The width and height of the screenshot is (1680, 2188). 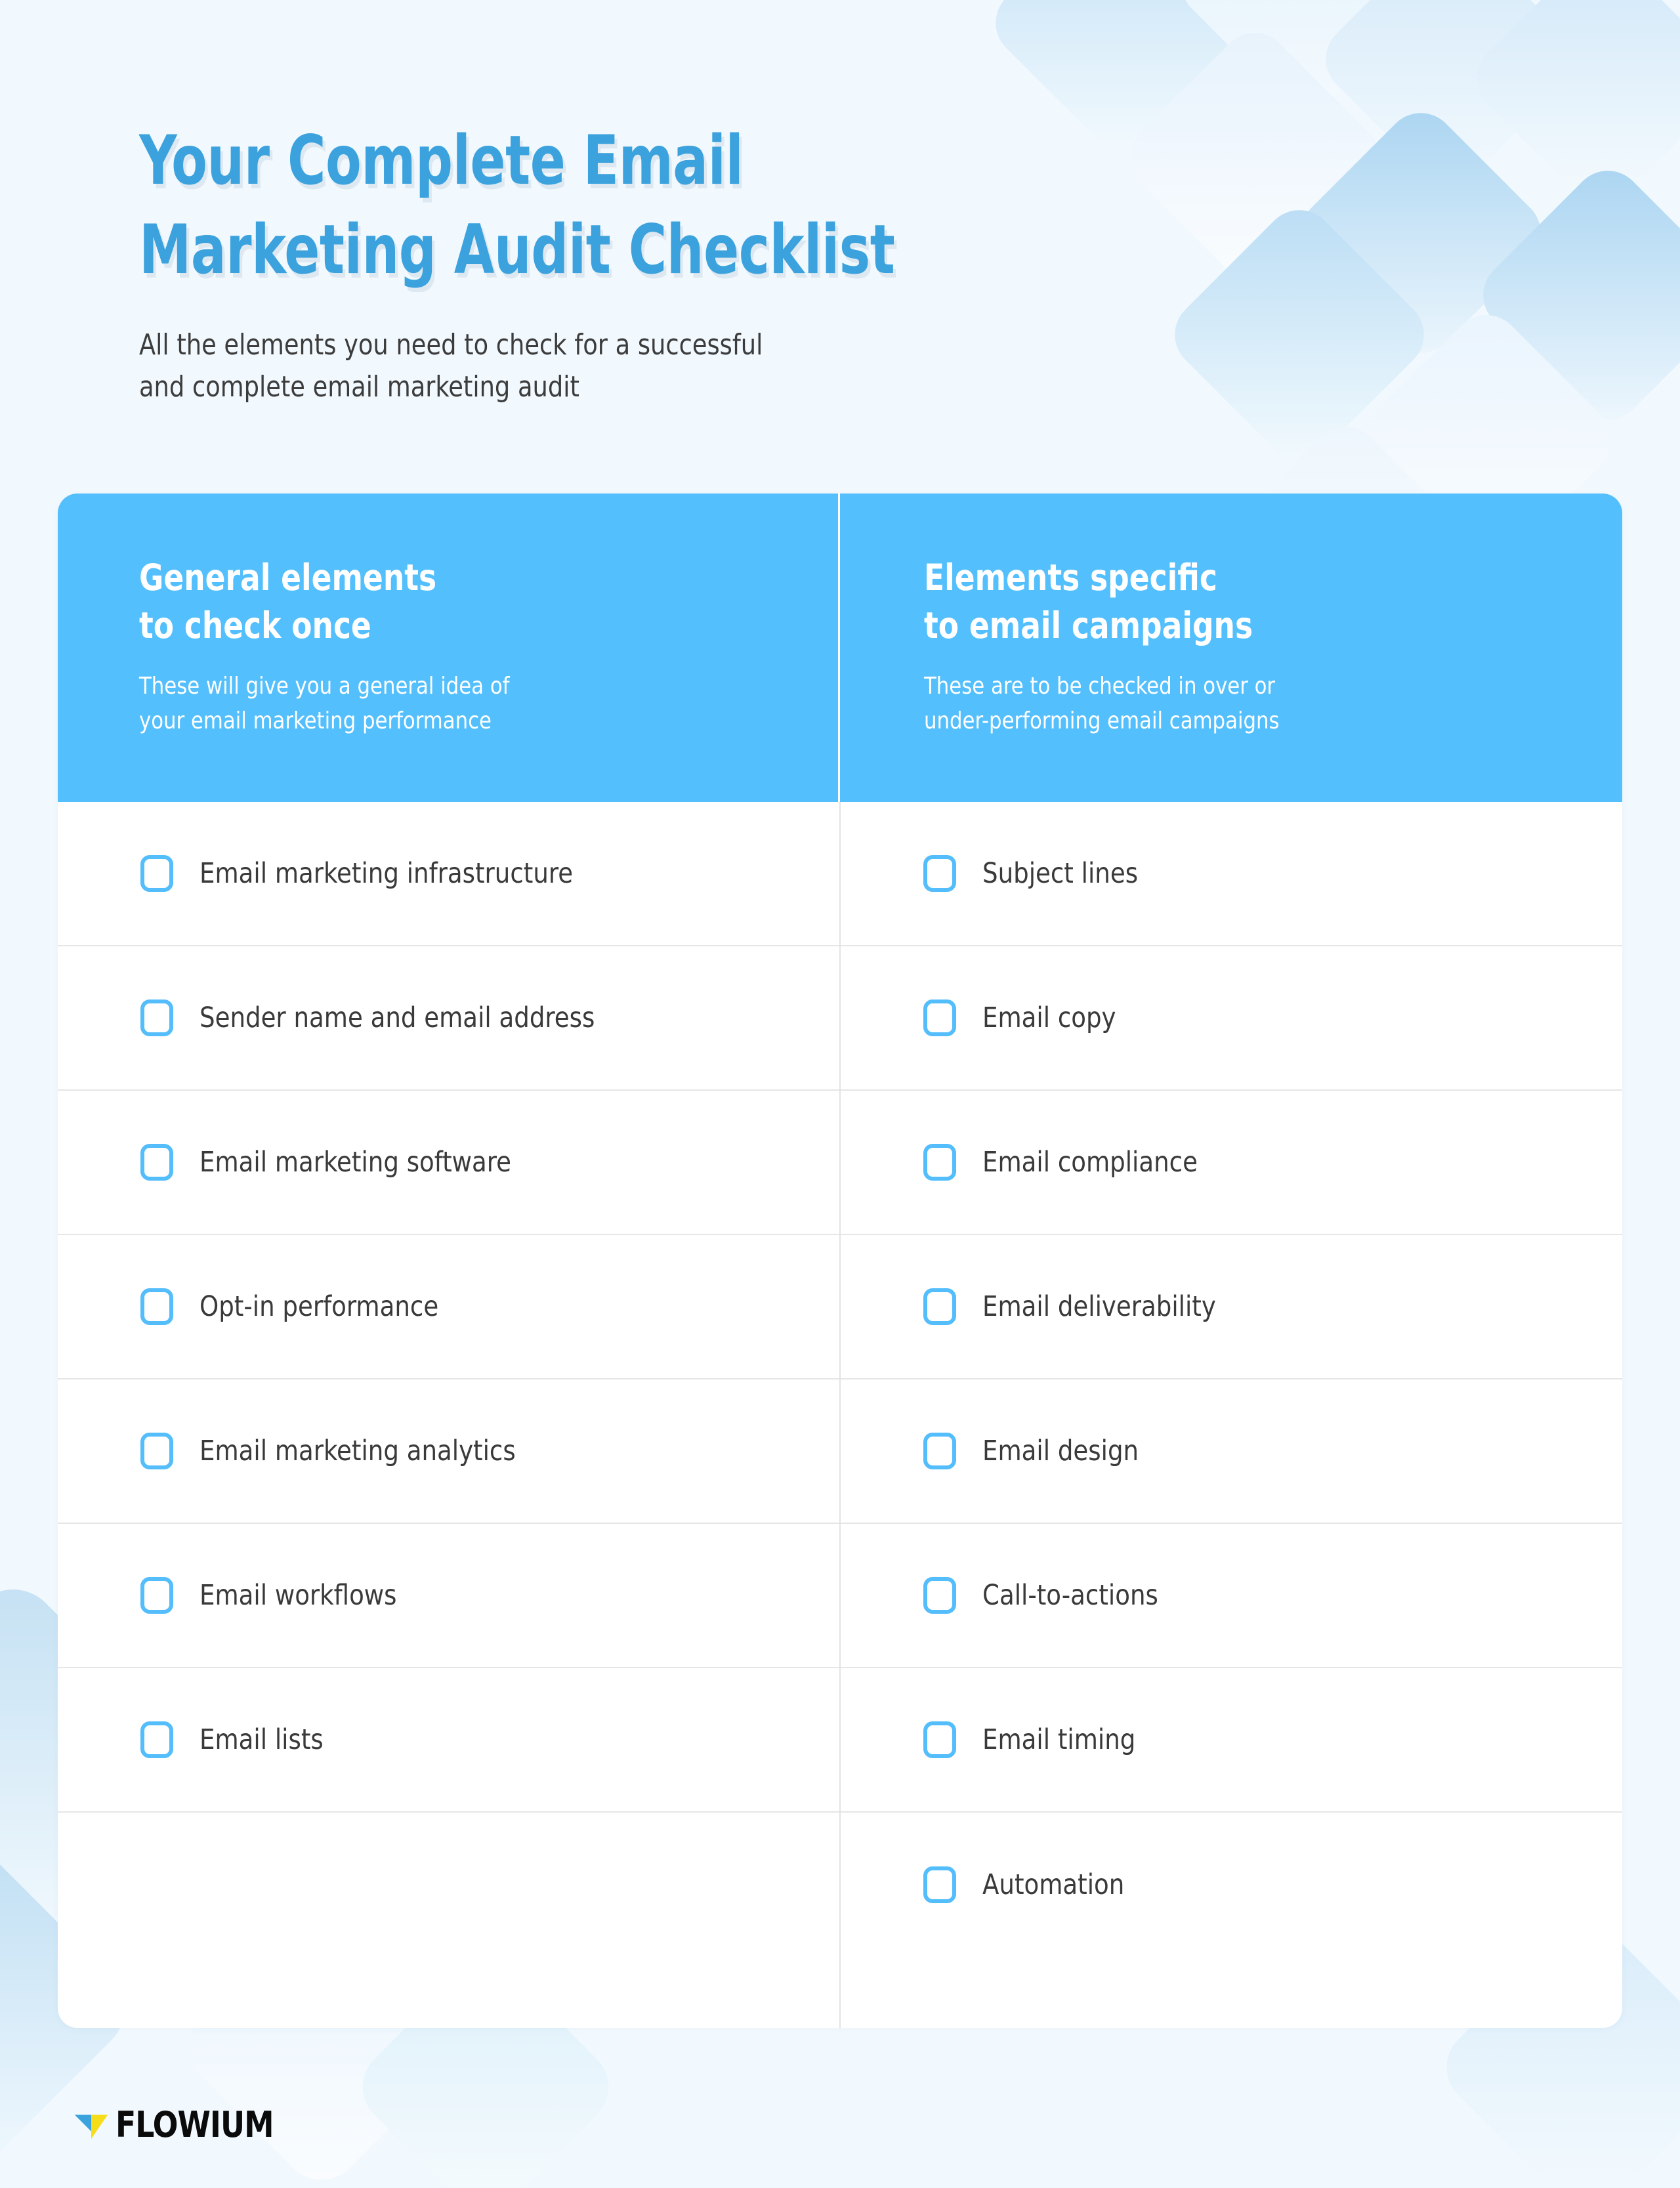 I want to click on checklist-row: Email lists, so click(x=448, y=1740).